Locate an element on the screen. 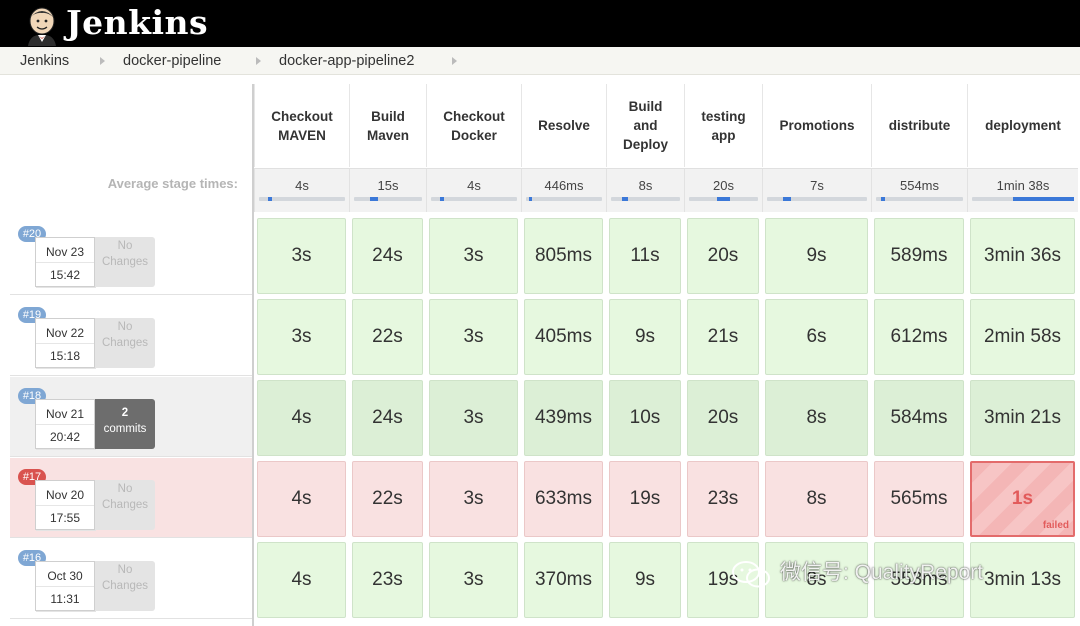  stage-cell: 805ms is located at coordinates (563, 256).